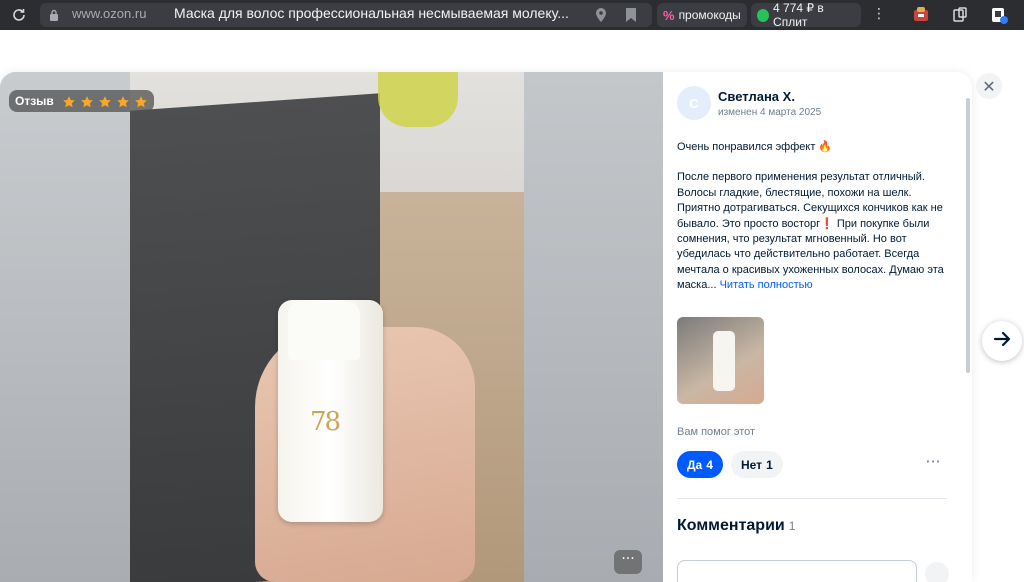 This screenshot has width=1024, height=582. Describe the element at coordinates (769, 464) in the screenshot. I see `no-count: 1` at that location.